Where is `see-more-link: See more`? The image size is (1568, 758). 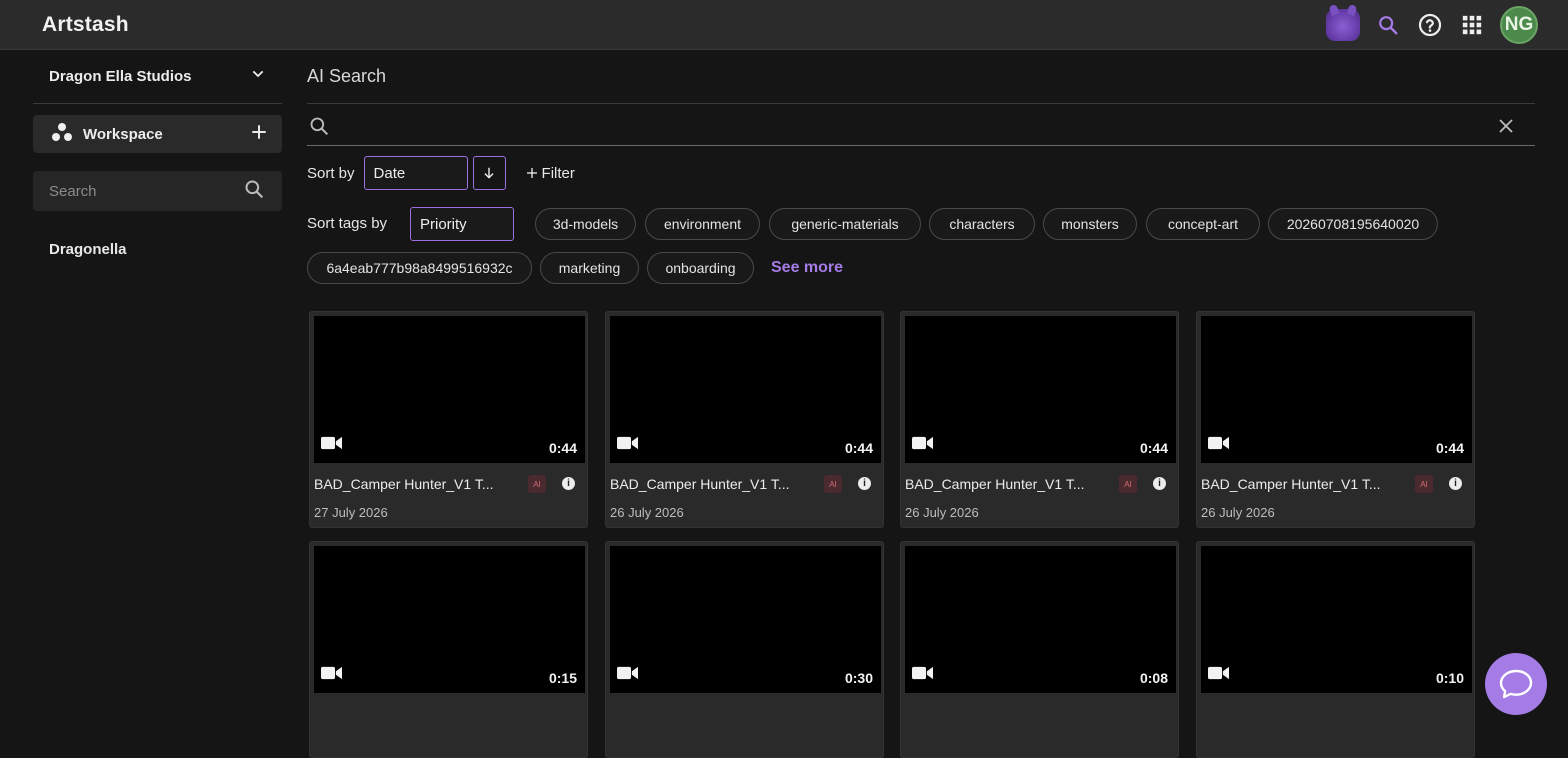
see-more-link: See more is located at coordinates (807, 268).